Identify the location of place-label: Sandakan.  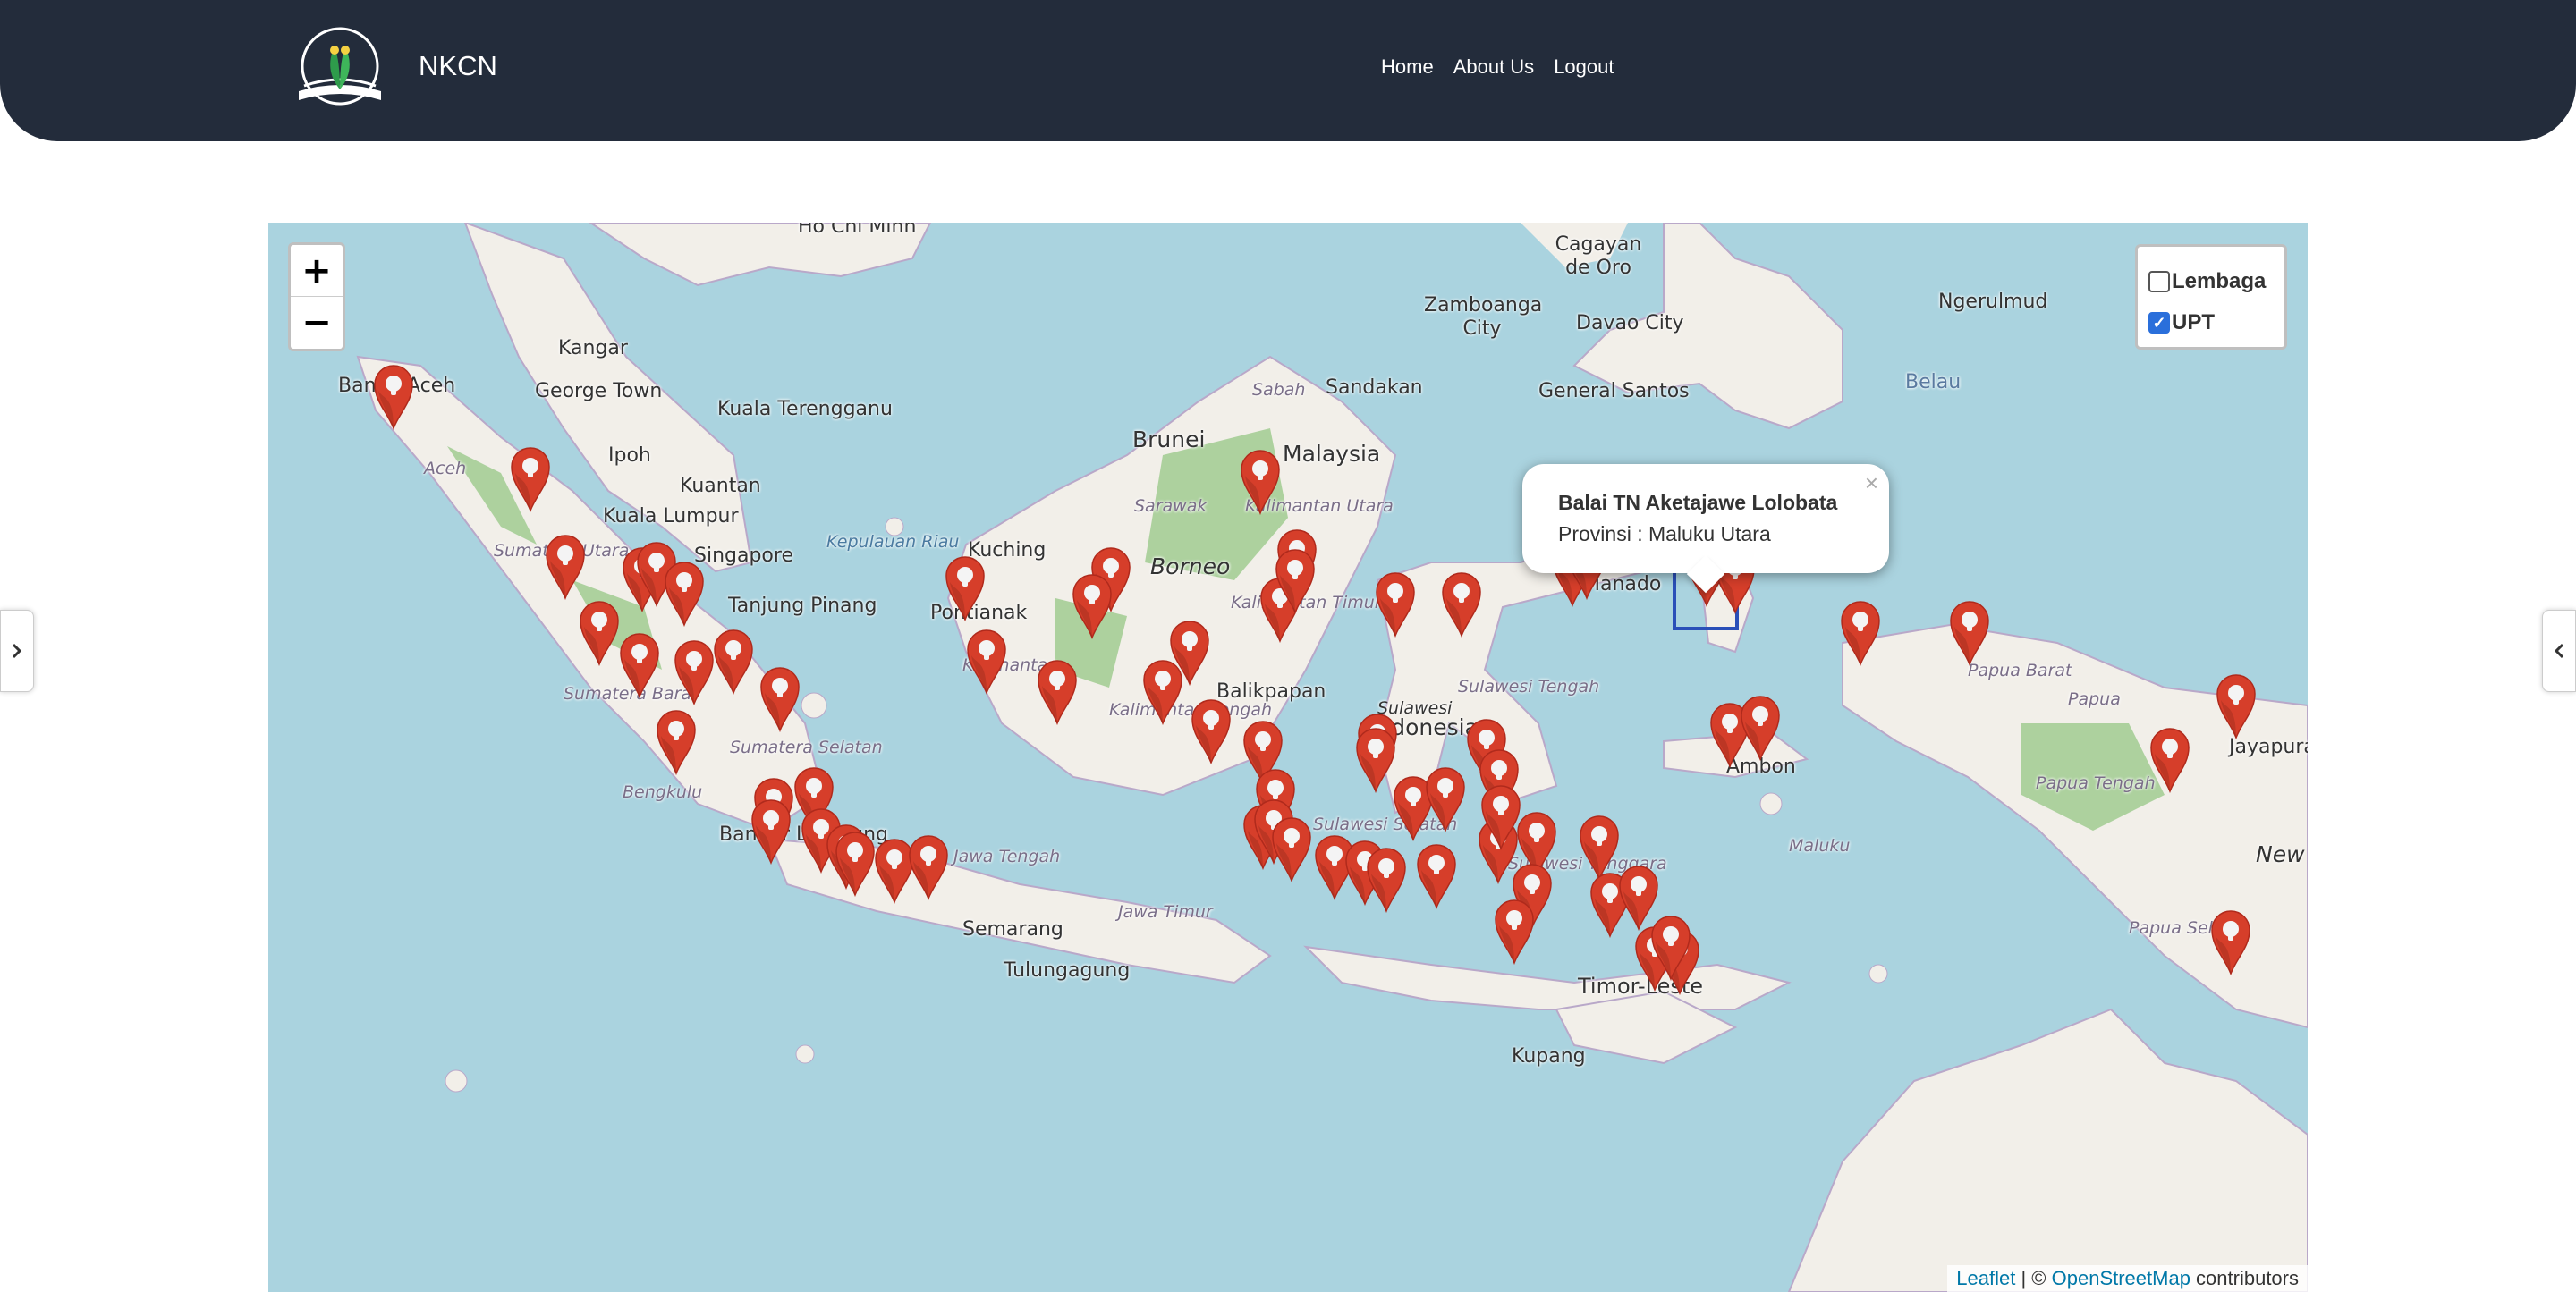
(1374, 388).